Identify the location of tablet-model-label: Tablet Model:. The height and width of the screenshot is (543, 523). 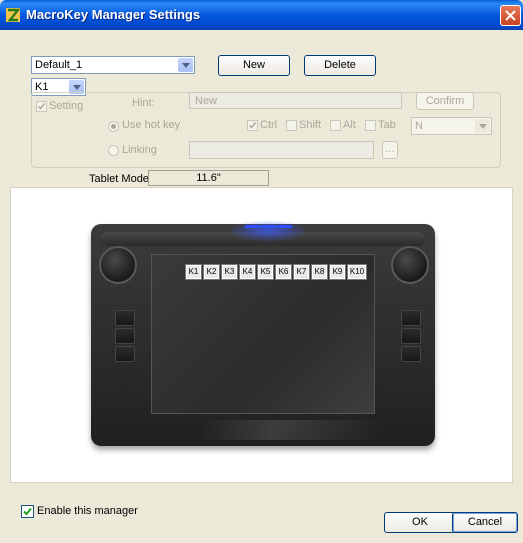
(122, 179).